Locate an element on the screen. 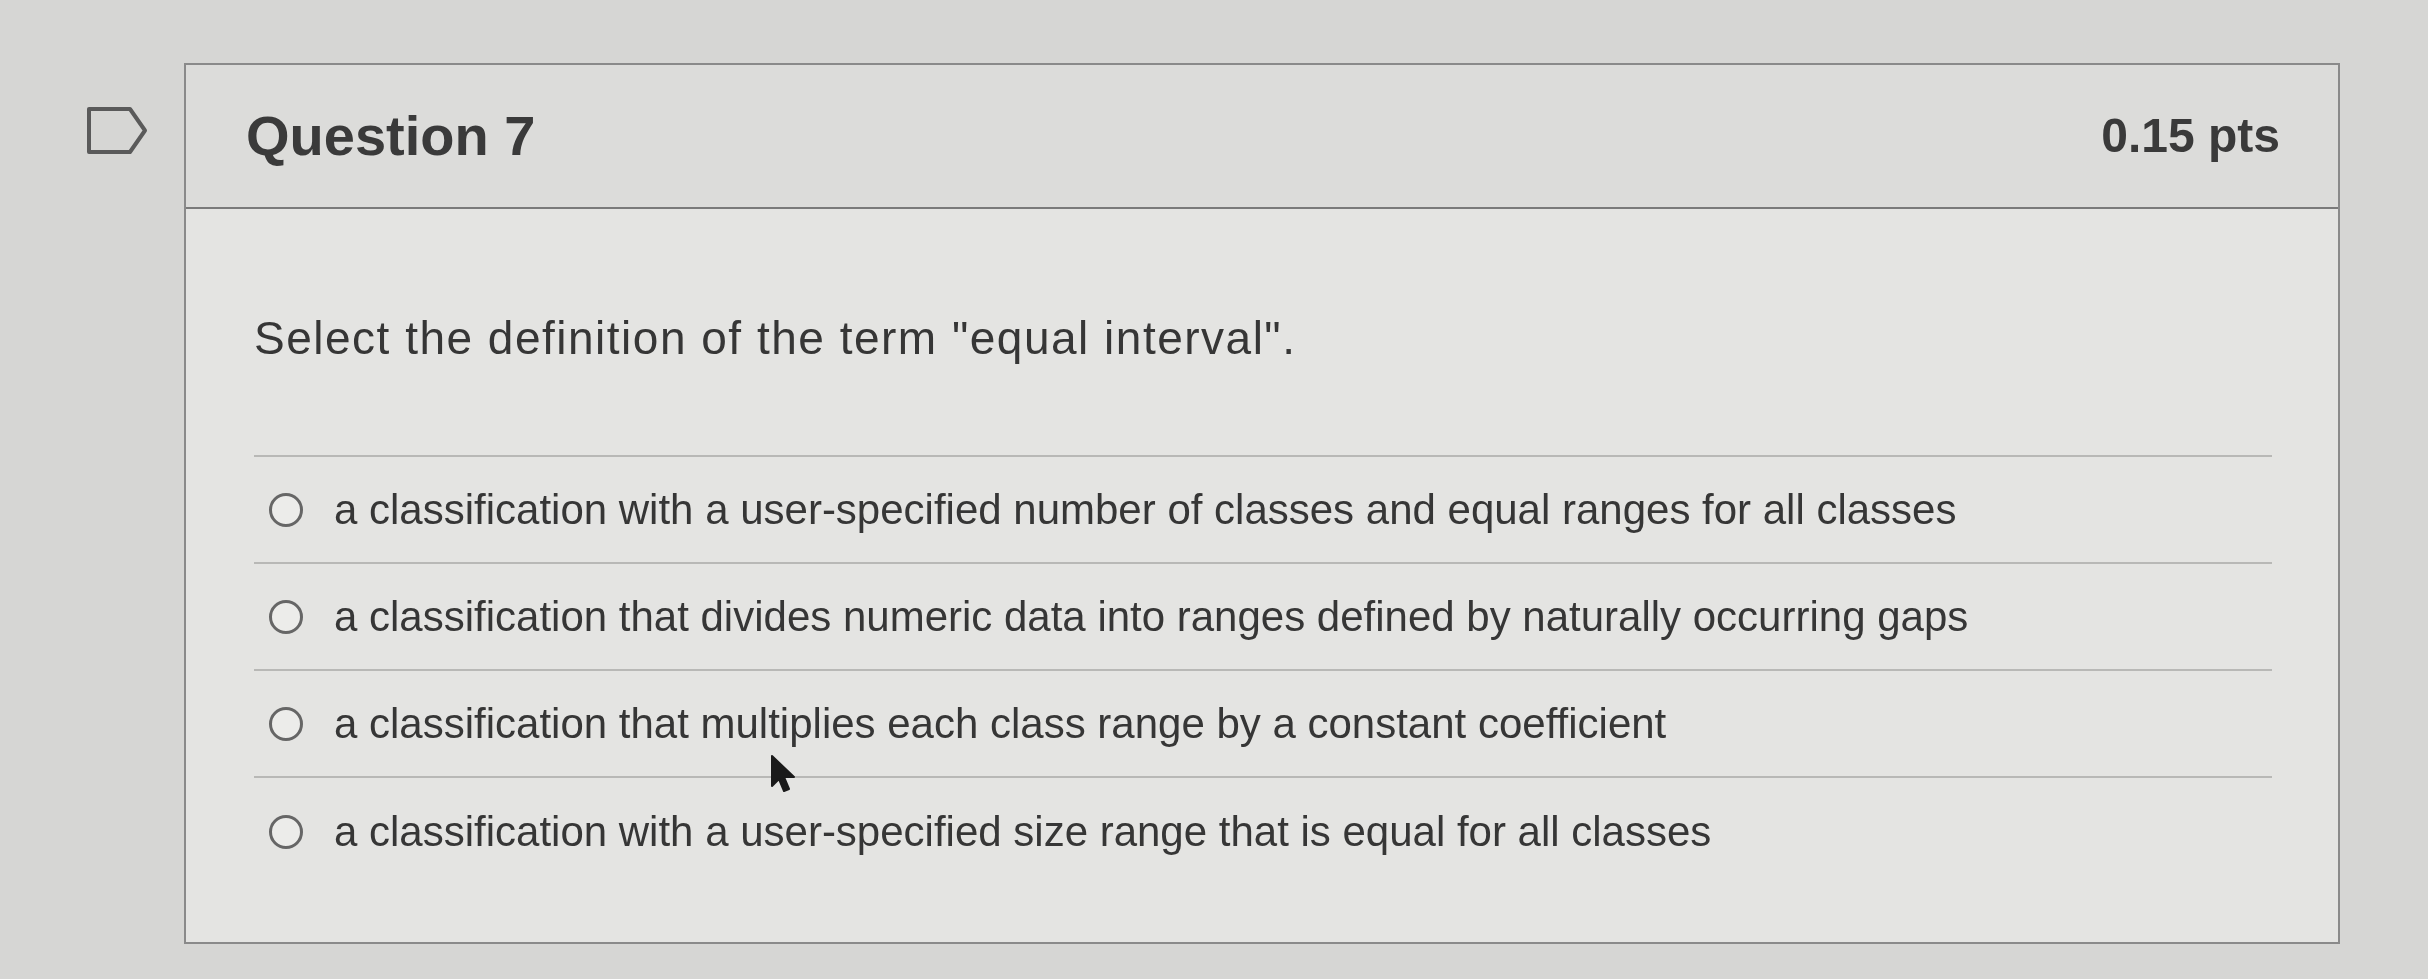 This screenshot has height=979, width=2428. option-label: a classification that divides numeric data into ranges defined by naturally occurring gaps is located at coordinates (1151, 616).